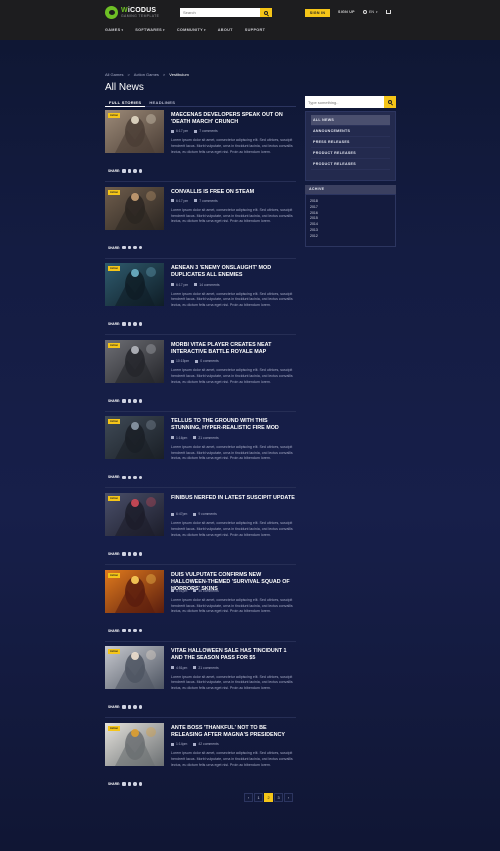  I want to click on language-selector: EN ▾, so click(370, 12).